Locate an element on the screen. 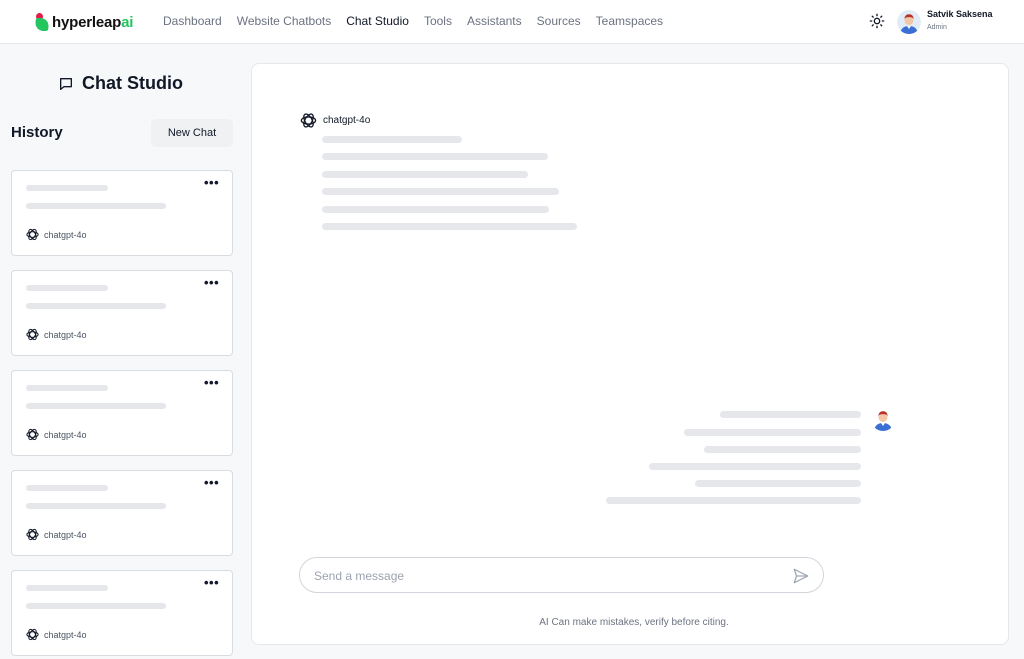  logo-icon is located at coordinates (42, 22).